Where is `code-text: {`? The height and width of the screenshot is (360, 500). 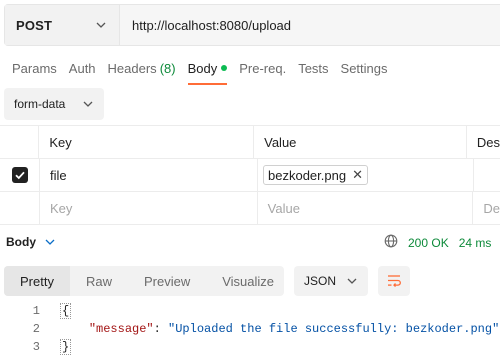 code-text: { is located at coordinates (66, 311).